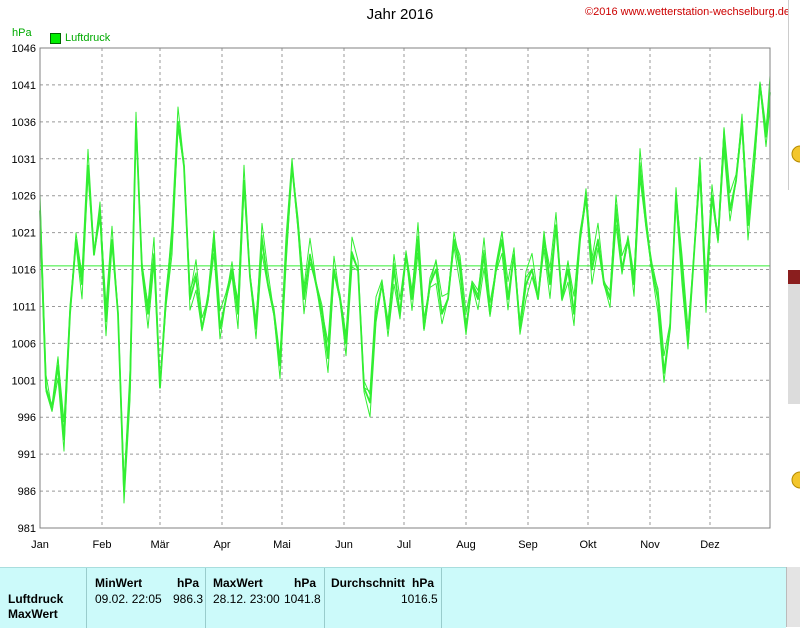  Describe the element at coordinates (587, 545) in the screenshot. I see `x-tick-label: Okt` at that location.